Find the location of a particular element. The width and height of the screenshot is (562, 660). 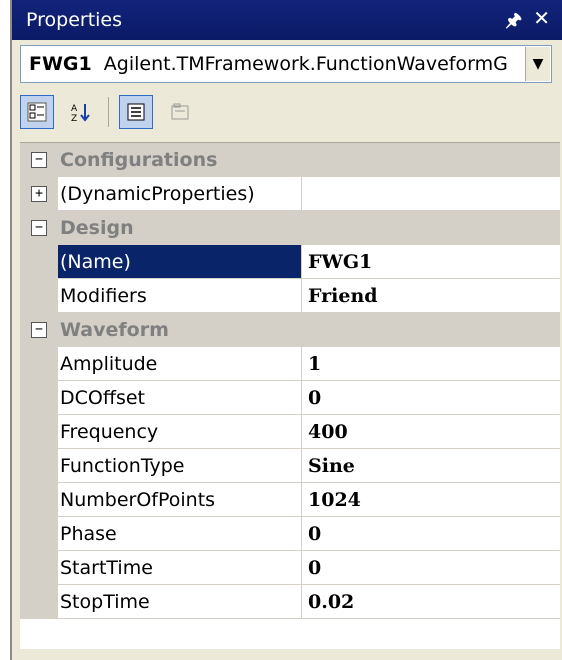

category-design: − Design is located at coordinates (290, 227).